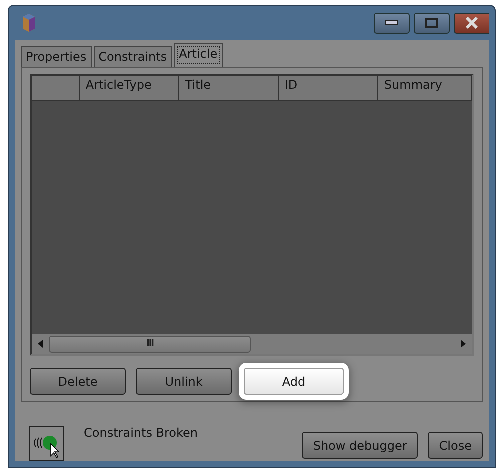 The height and width of the screenshot is (475, 496). What do you see at coordinates (78, 381) in the screenshot?
I see `action-button: Delete` at bounding box center [78, 381].